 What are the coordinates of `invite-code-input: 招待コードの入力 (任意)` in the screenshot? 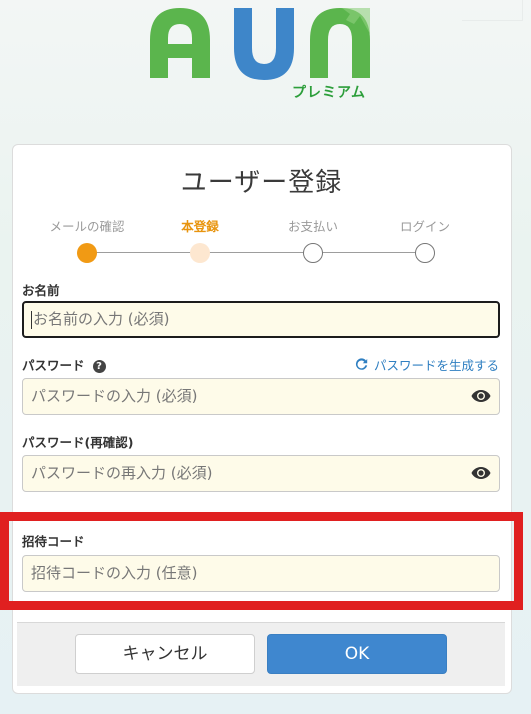 It's located at (261, 573).